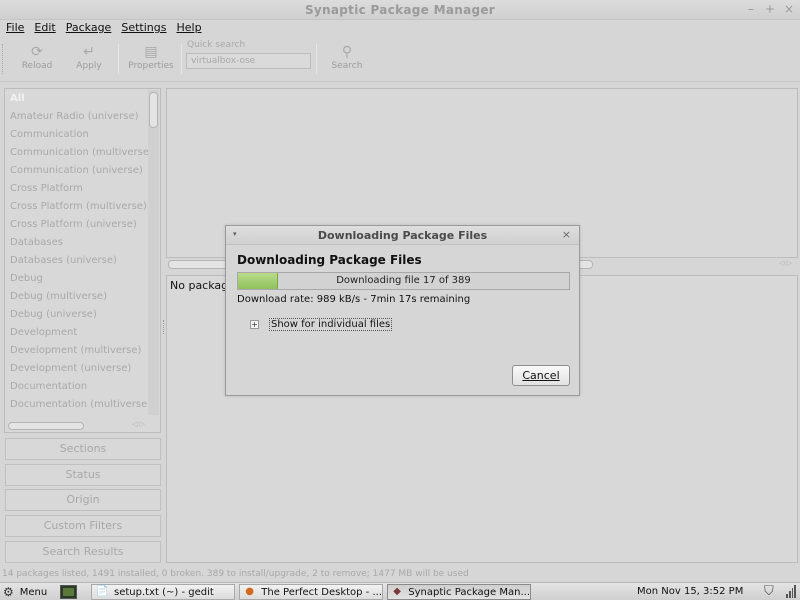  What do you see at coordinates (77, 297) in the screenshot?
I see `category-item: Debug (multiverse)` at bounding box center [77, 297].